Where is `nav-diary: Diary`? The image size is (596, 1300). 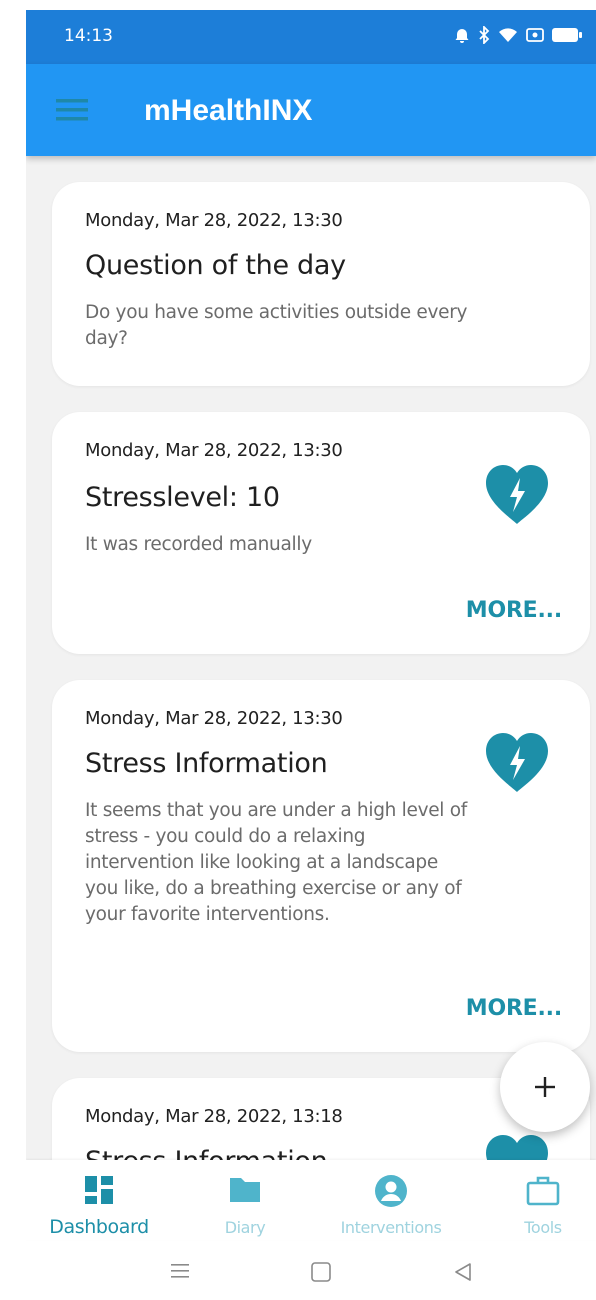 nav-diary: Diary is located at coordinates (245, 1200).